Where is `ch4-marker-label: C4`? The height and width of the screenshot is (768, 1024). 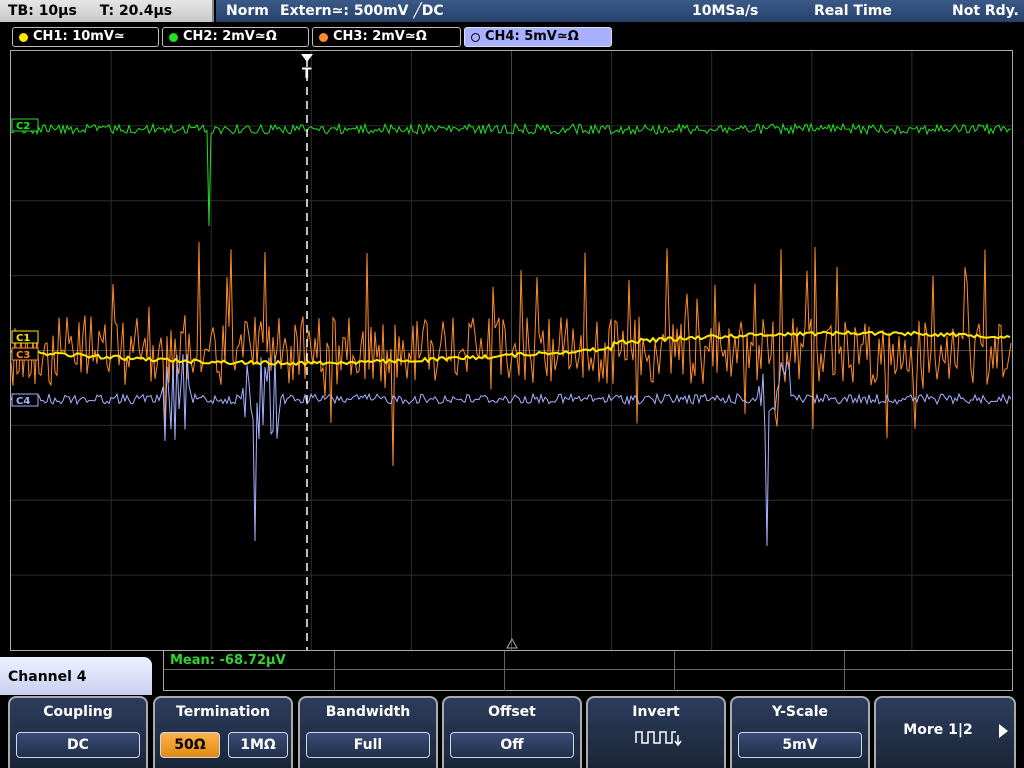
ch4-marker-label: C4 is located at coordinates (23, 401).